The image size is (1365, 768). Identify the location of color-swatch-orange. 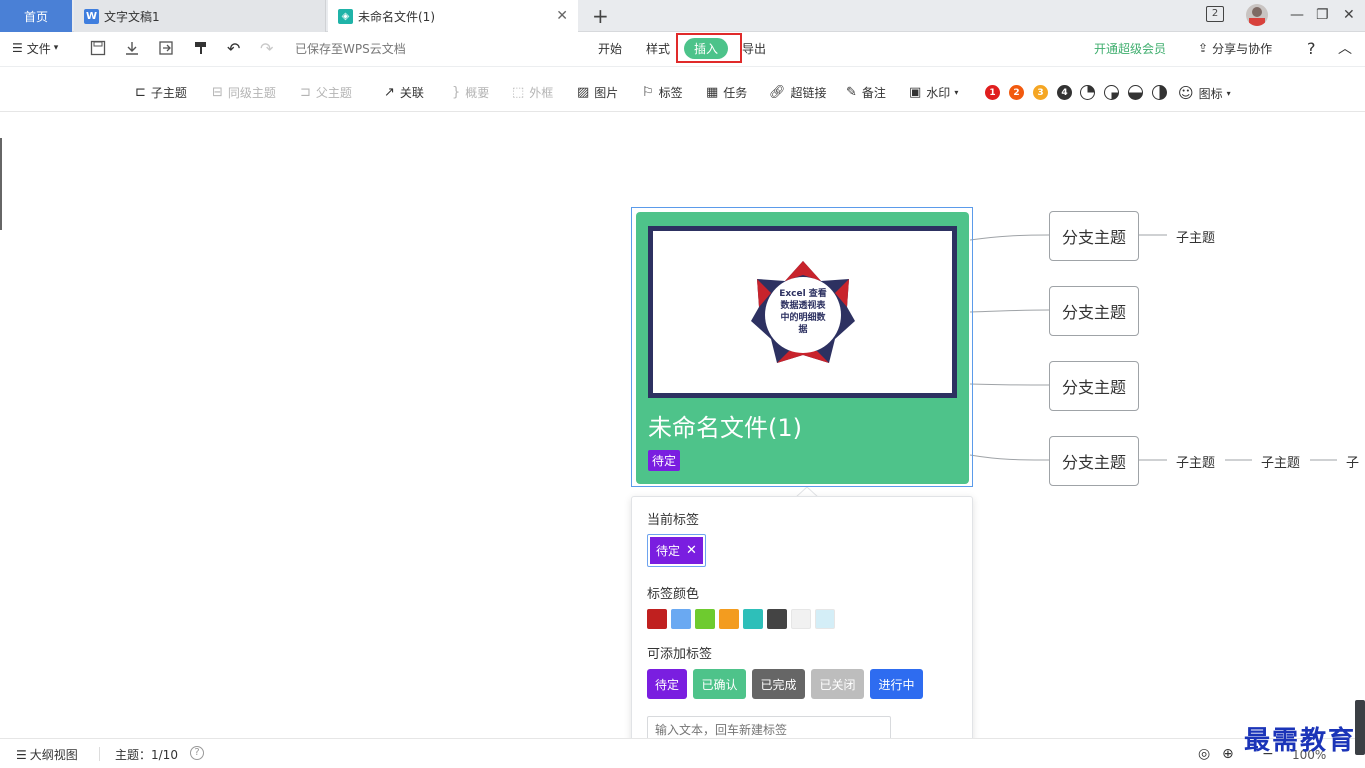
(729, 619).